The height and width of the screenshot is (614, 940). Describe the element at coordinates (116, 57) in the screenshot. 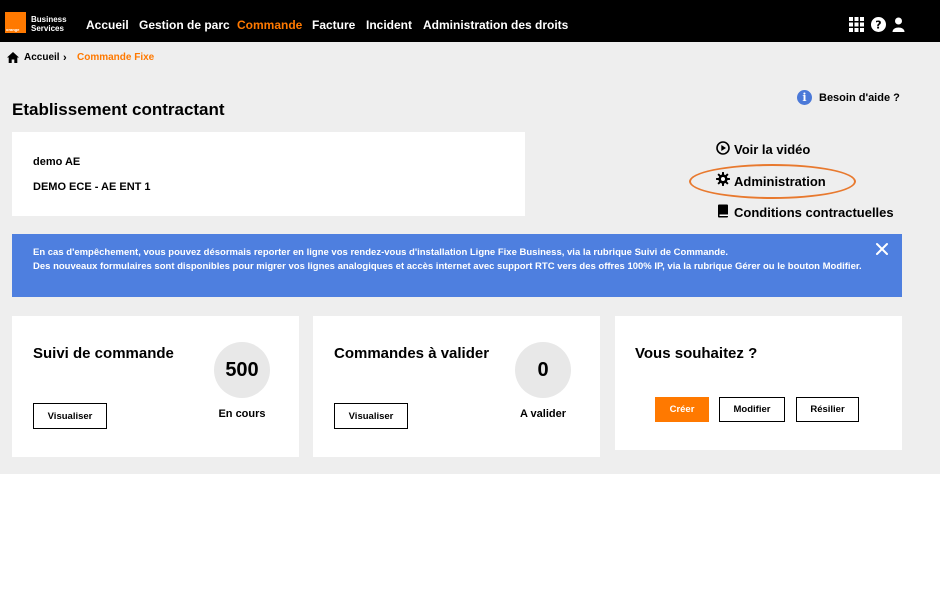

I see `breadcrumb-current: Commande Fixe` at that location.